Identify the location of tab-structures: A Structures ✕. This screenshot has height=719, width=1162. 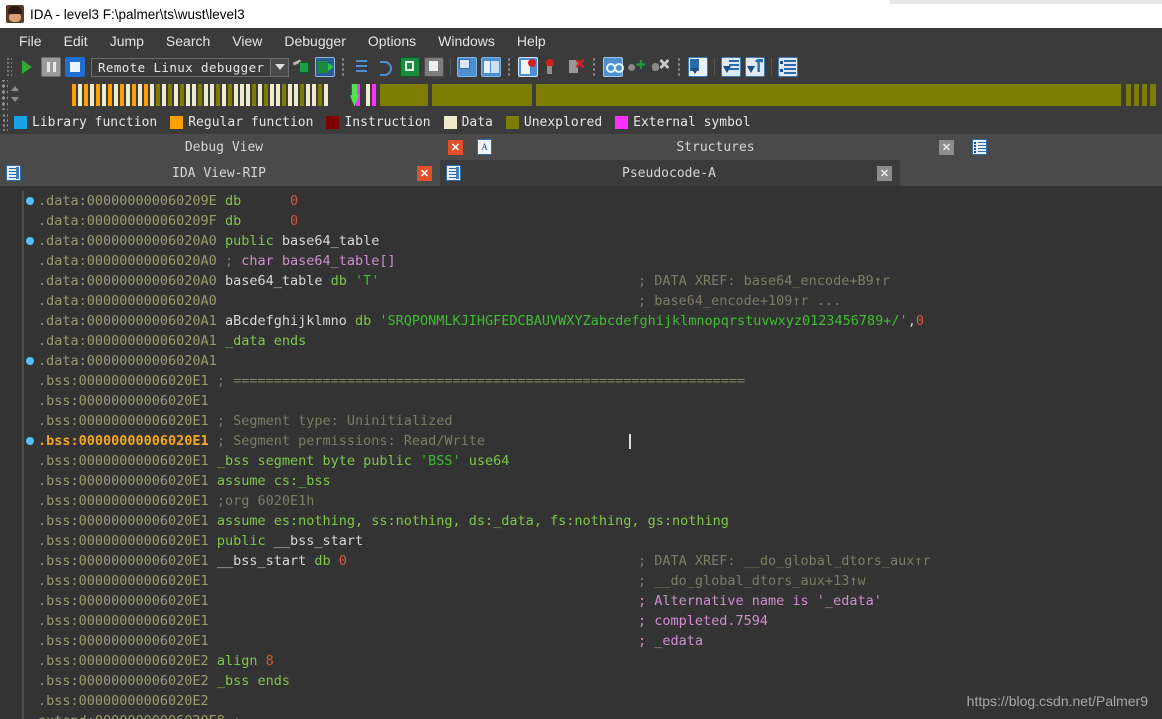
(716, 147).